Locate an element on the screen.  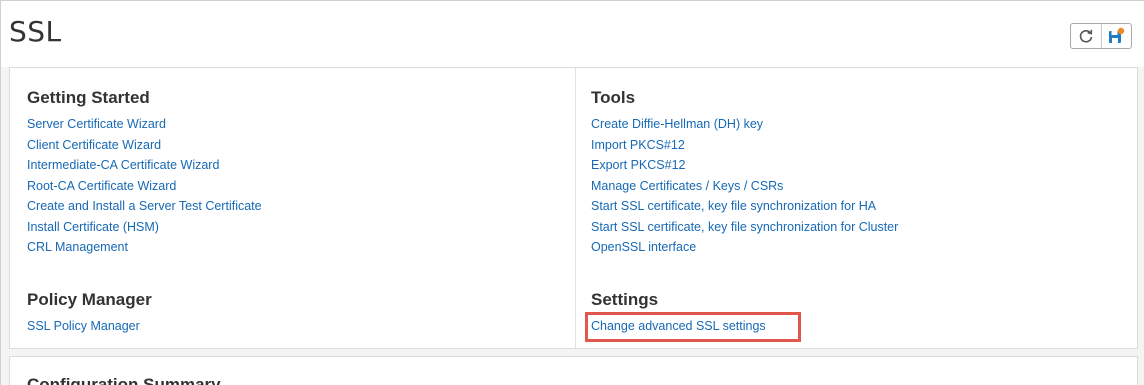
refresh-button is located at coordinates (1086, 36).